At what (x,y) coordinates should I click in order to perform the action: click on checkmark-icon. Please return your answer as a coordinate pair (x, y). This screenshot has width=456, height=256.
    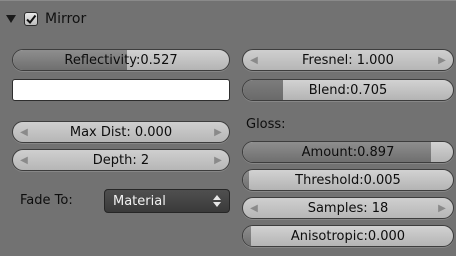
    Looking at the image, I should click on (31, 19).